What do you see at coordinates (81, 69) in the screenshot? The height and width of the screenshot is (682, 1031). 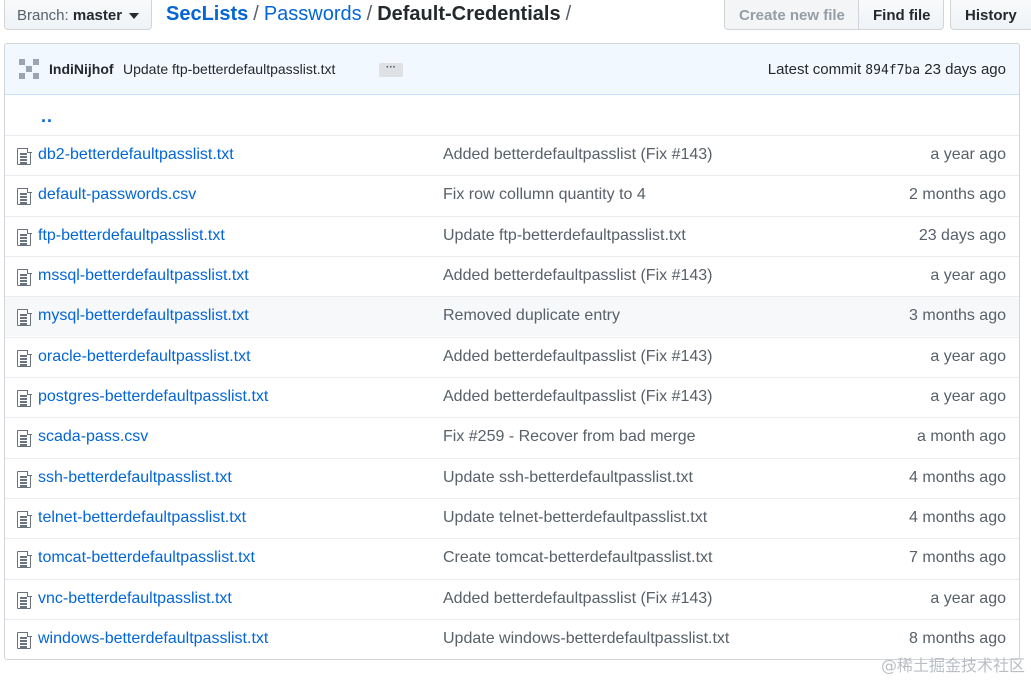 I see `commit-author-link: IndiNijhof` at bounding box center [81, 69].